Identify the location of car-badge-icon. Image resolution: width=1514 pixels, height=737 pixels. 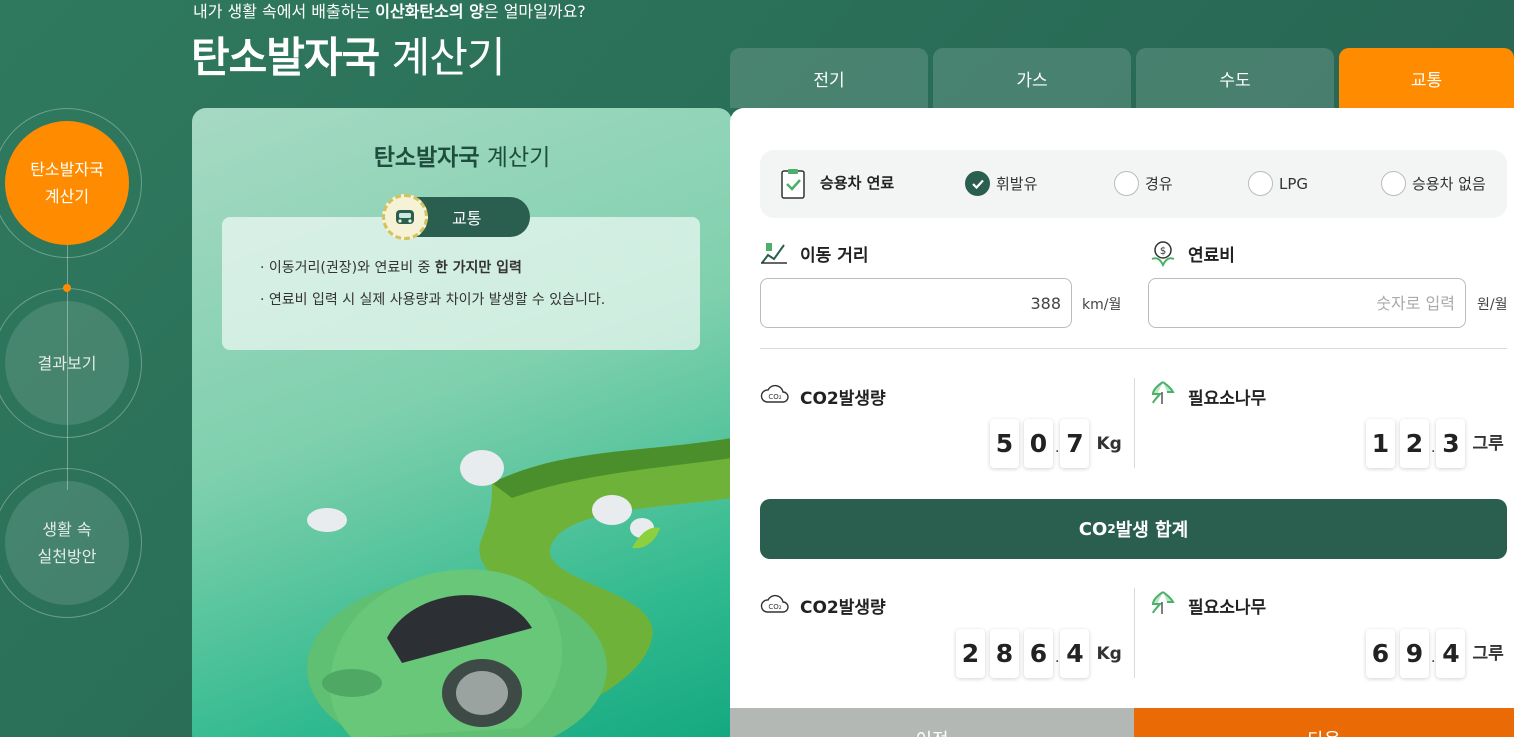
(405, 217).